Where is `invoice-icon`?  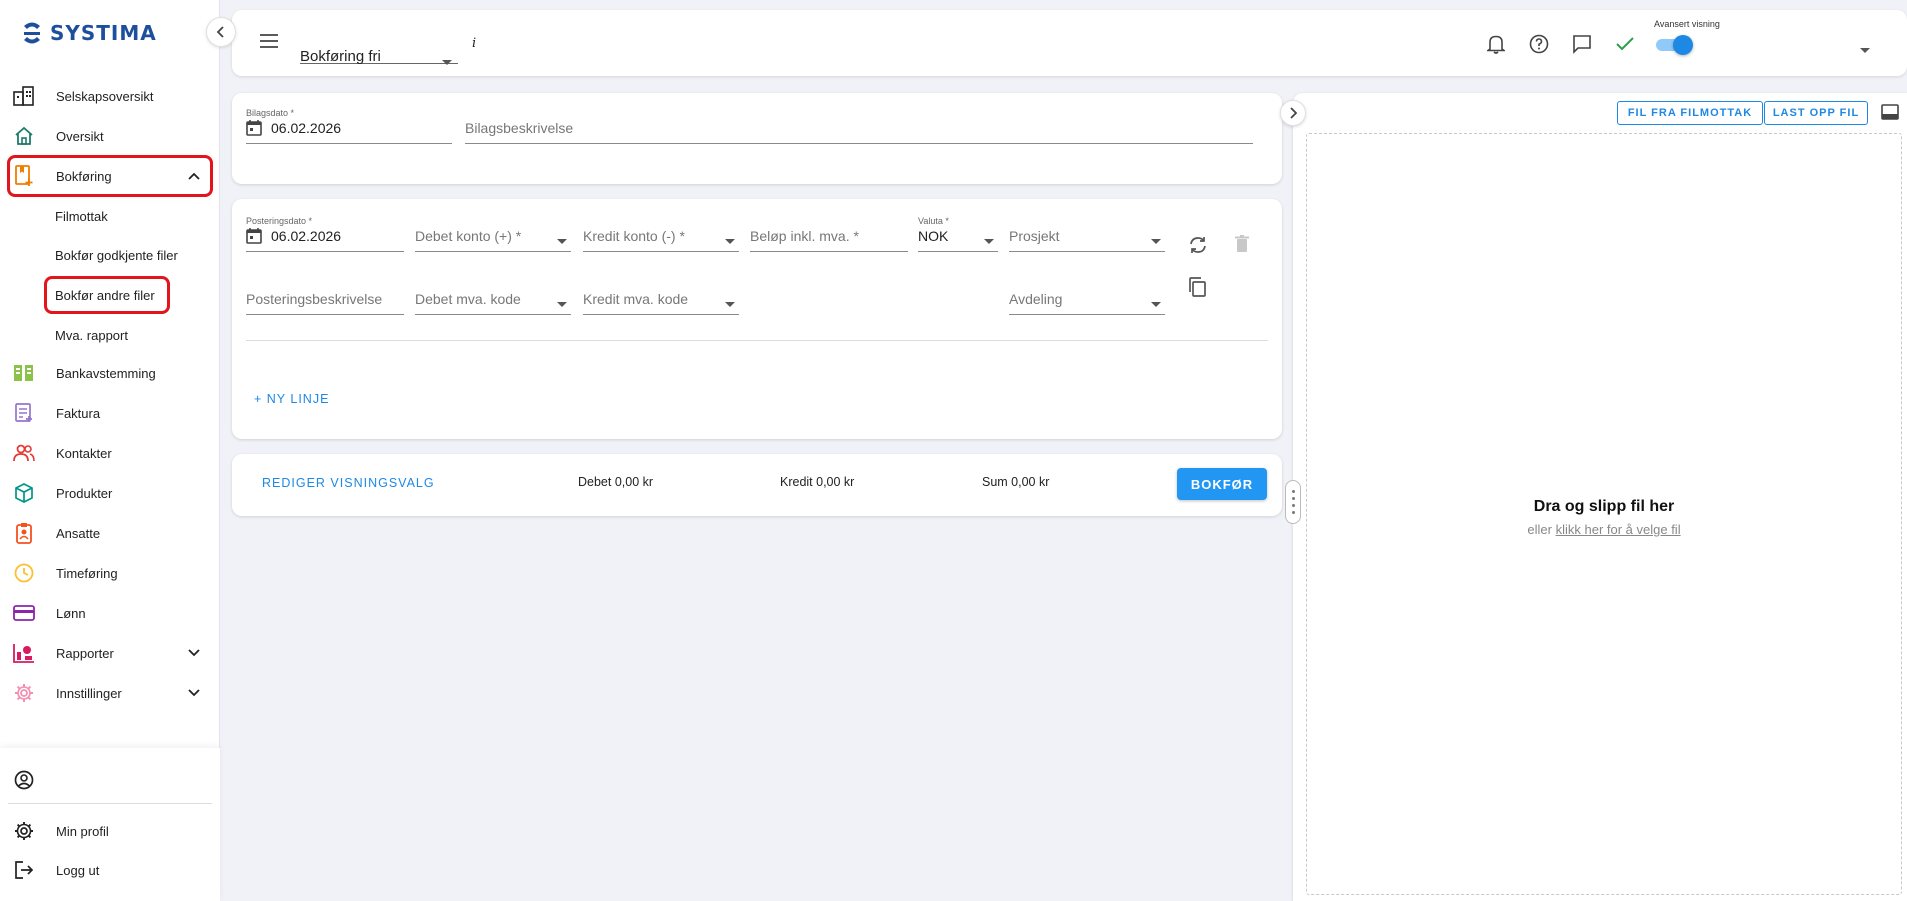
invoice-icon is located at coordinates (24, 413).